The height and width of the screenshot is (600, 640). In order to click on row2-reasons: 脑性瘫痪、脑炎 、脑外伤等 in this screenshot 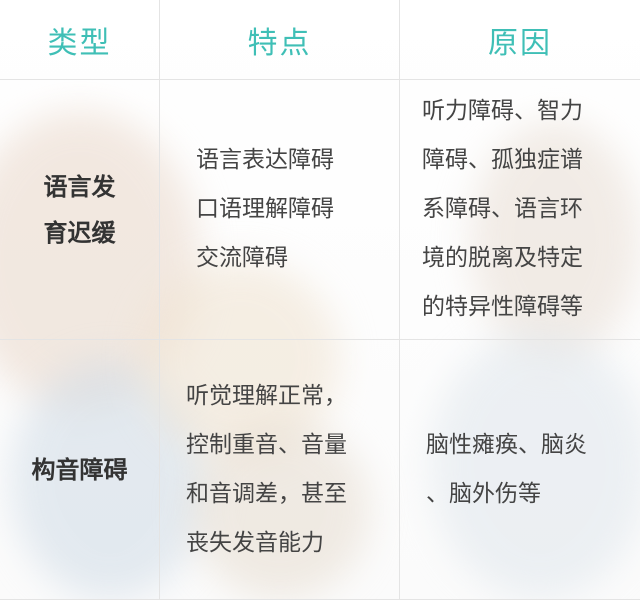, I will do `click(506, 470)`.